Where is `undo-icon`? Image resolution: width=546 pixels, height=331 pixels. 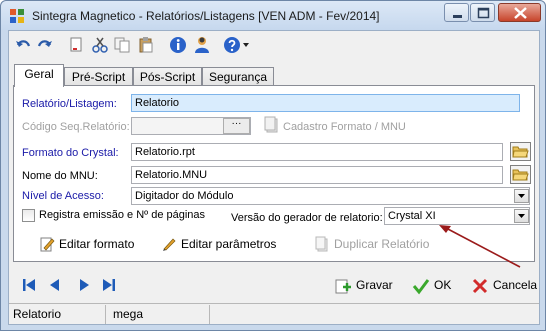 undo-icon is located at coordinates (23, 45).